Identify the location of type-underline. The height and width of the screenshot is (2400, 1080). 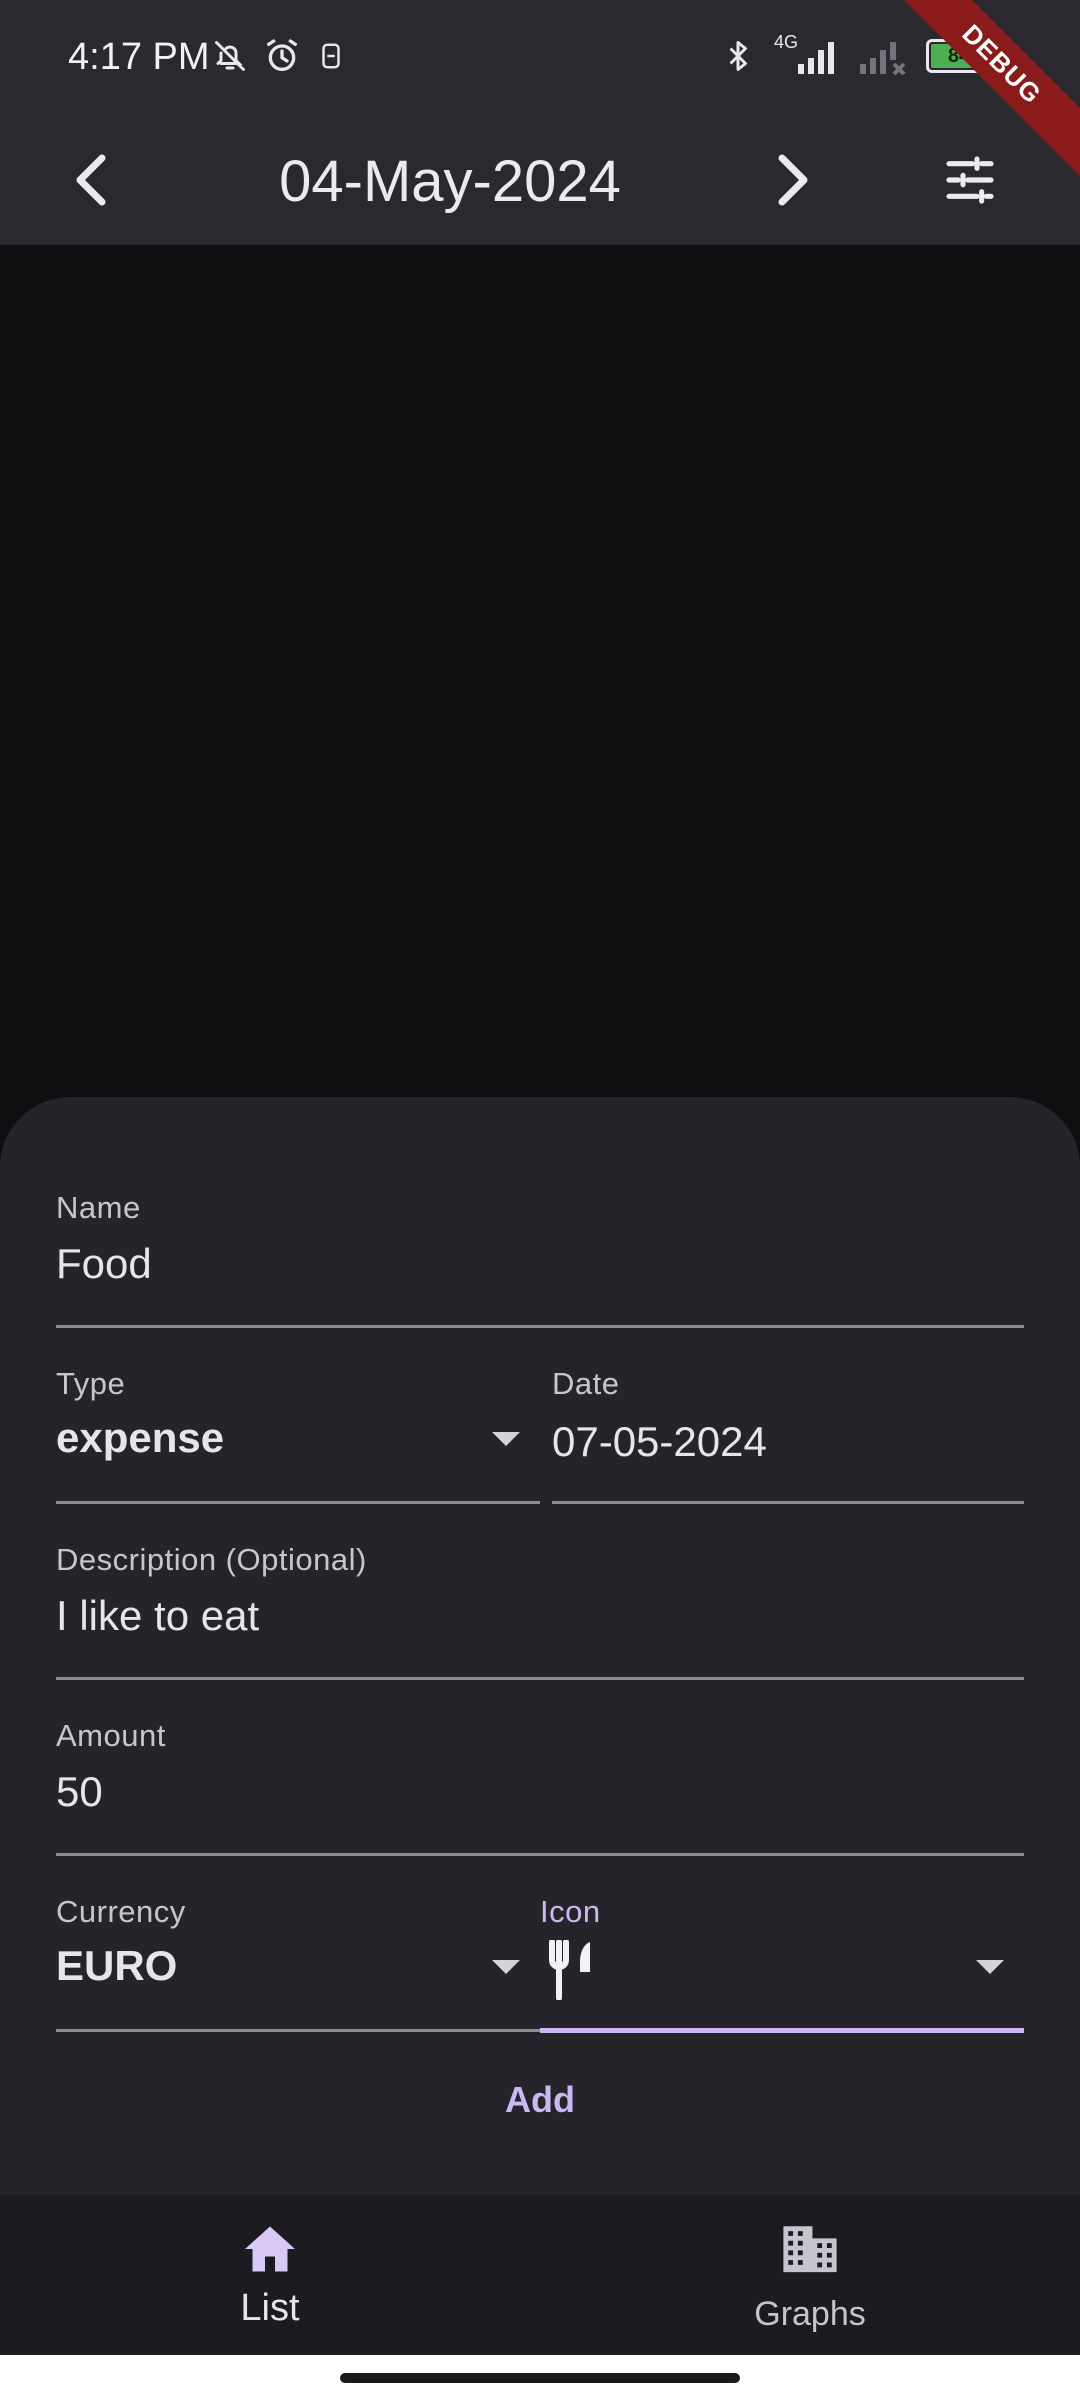
(298, 1502).